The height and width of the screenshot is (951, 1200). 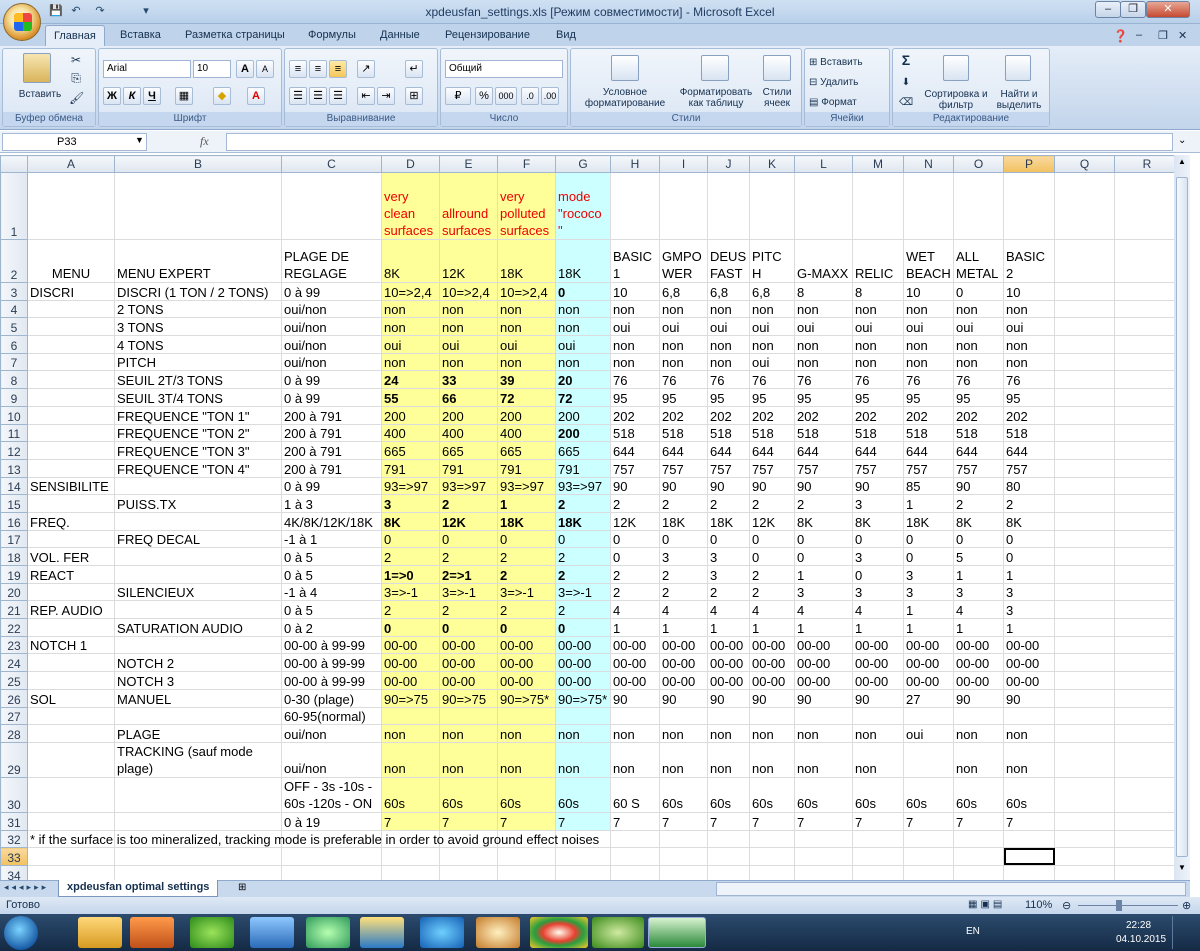 I want to click on cell-e17: 0, so click(x=468, y=539).